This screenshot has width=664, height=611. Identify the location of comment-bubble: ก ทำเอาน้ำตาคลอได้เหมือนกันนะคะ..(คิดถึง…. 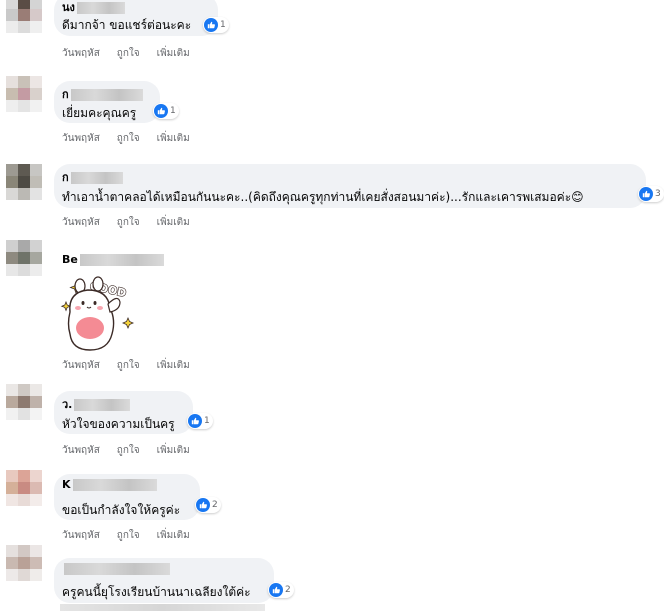
(350, 186).